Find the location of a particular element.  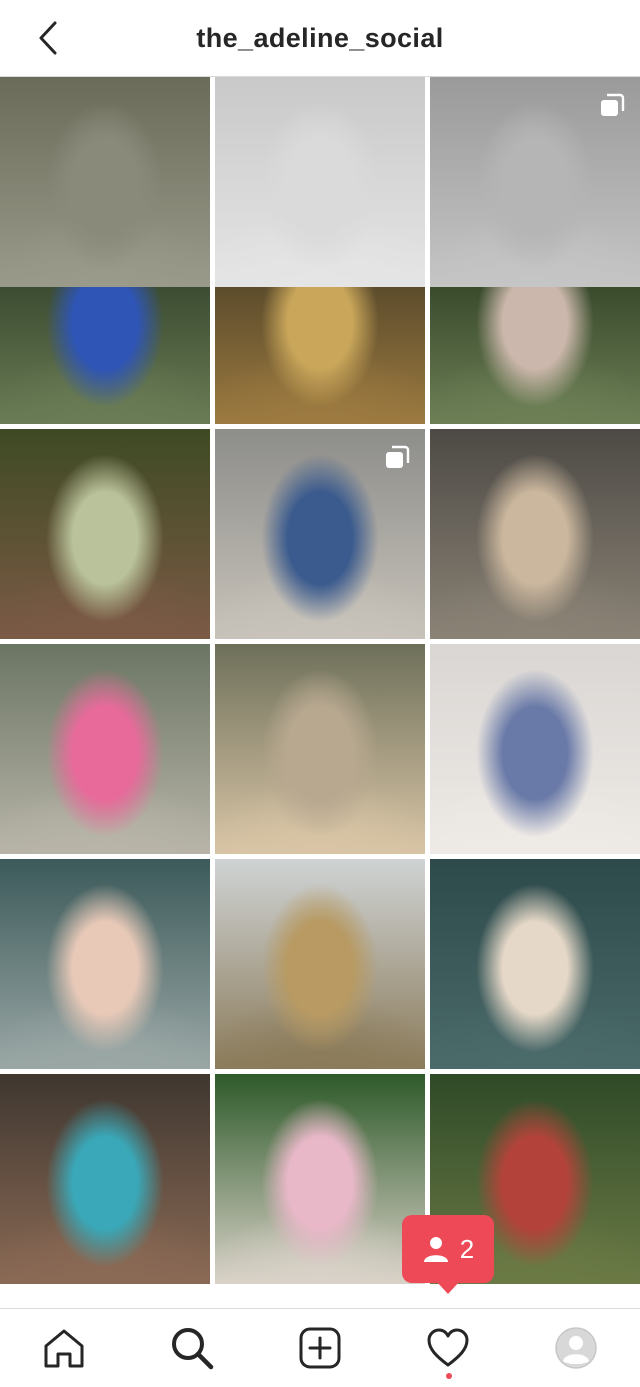

search-icon is located at coordinates (193, 1349).